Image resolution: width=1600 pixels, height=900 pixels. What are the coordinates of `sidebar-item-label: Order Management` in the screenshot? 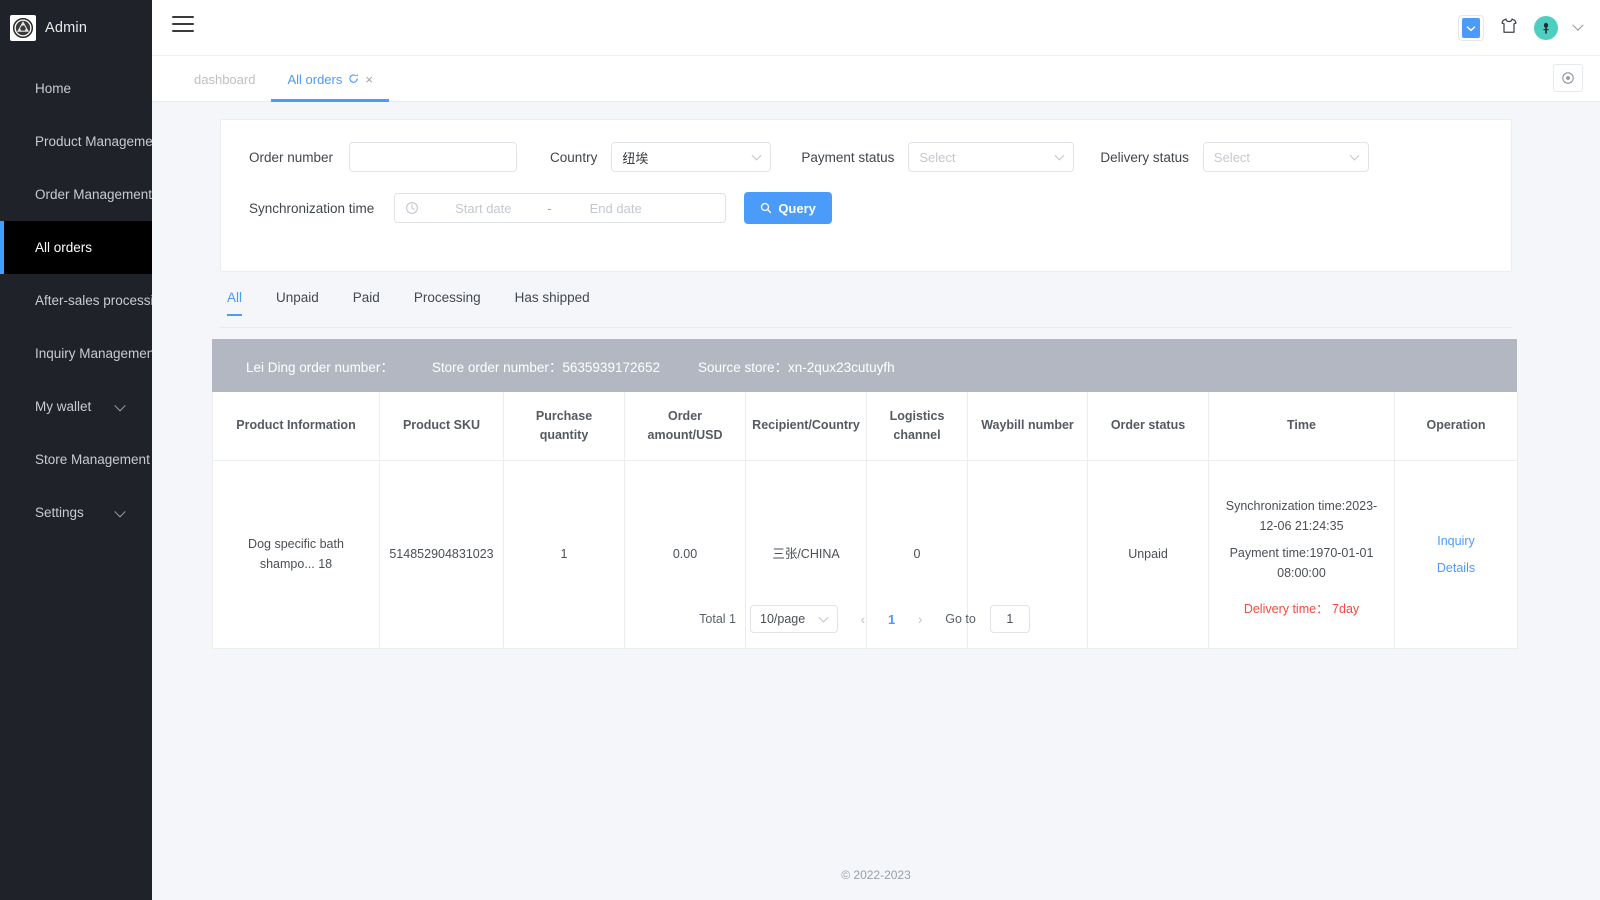 It's located at (94, 194).